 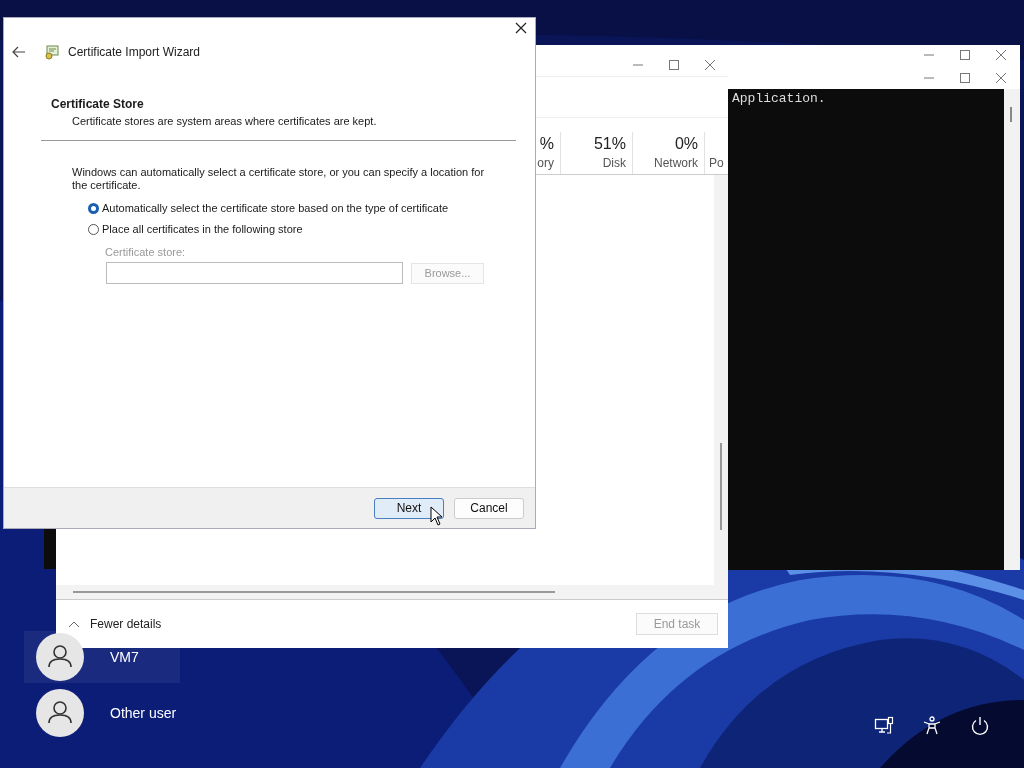 I want to click on next-button: Next, so click(x=409, y=508).